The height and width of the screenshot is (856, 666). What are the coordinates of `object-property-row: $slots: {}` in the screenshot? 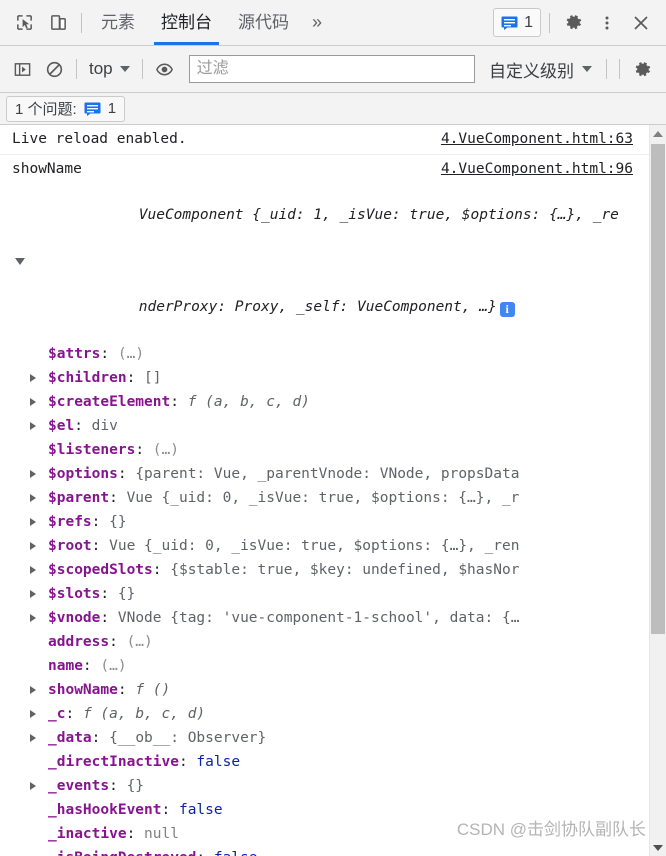 It's located at (331, 594).